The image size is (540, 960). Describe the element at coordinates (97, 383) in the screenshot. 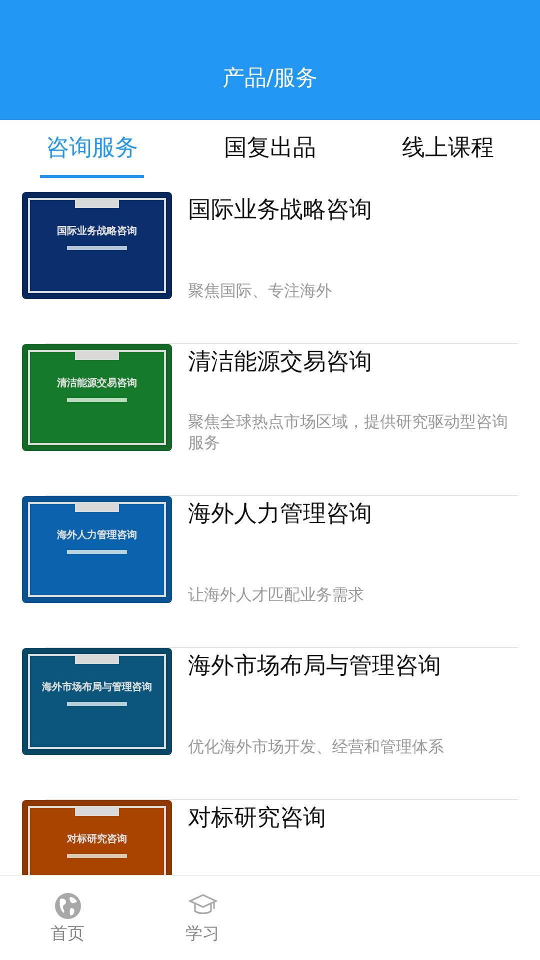

I see `thumbnail-title: 清洁能源交易咨询` at that location.